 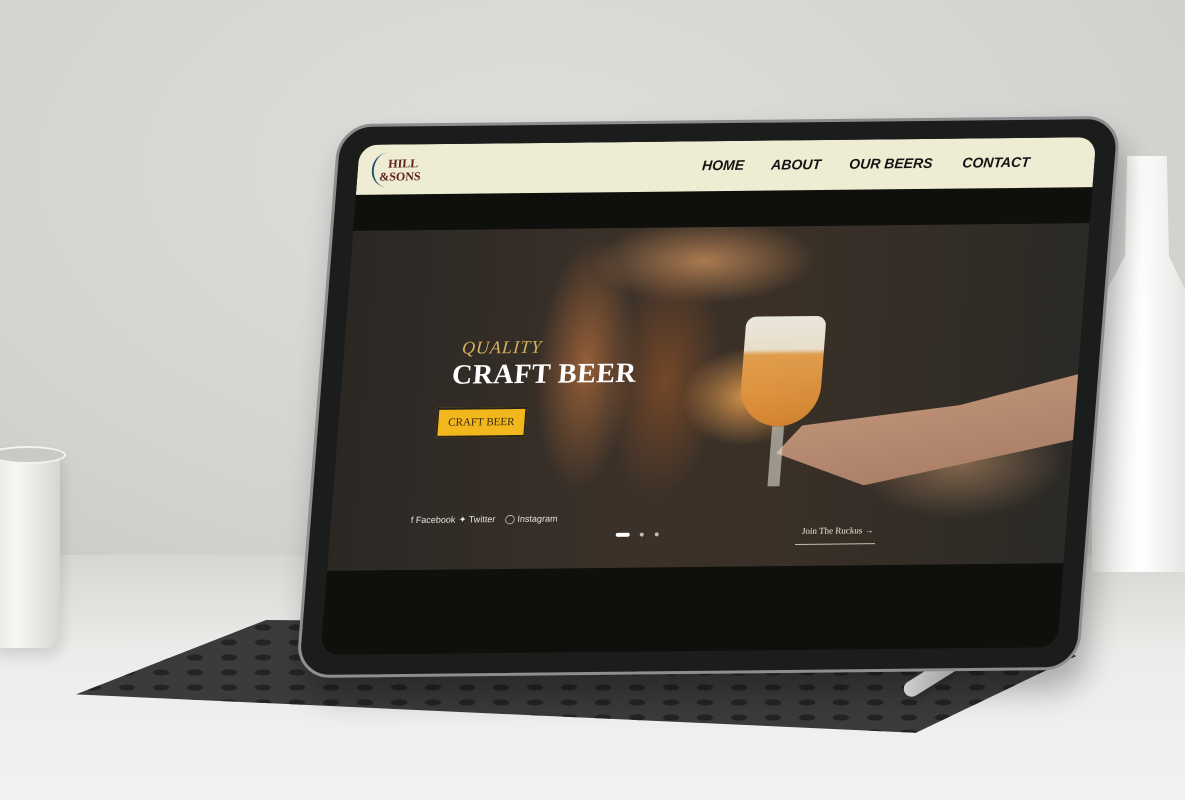 I want to click on site-navbar: HILL &SONS HOME ABOUT OUR BEERS CONTACT, so click(x=726, y=166).